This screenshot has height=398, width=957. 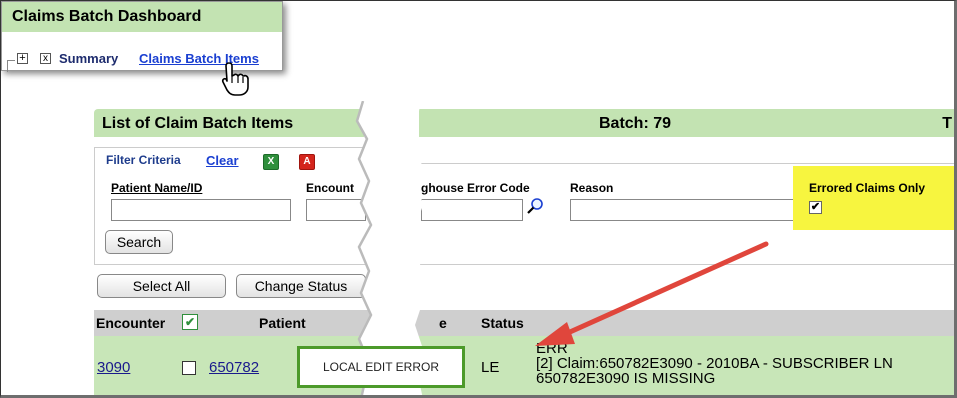 I want to click on dashboard-title-bar: Claims Batch Dashboard, so click(x=142, y=17).